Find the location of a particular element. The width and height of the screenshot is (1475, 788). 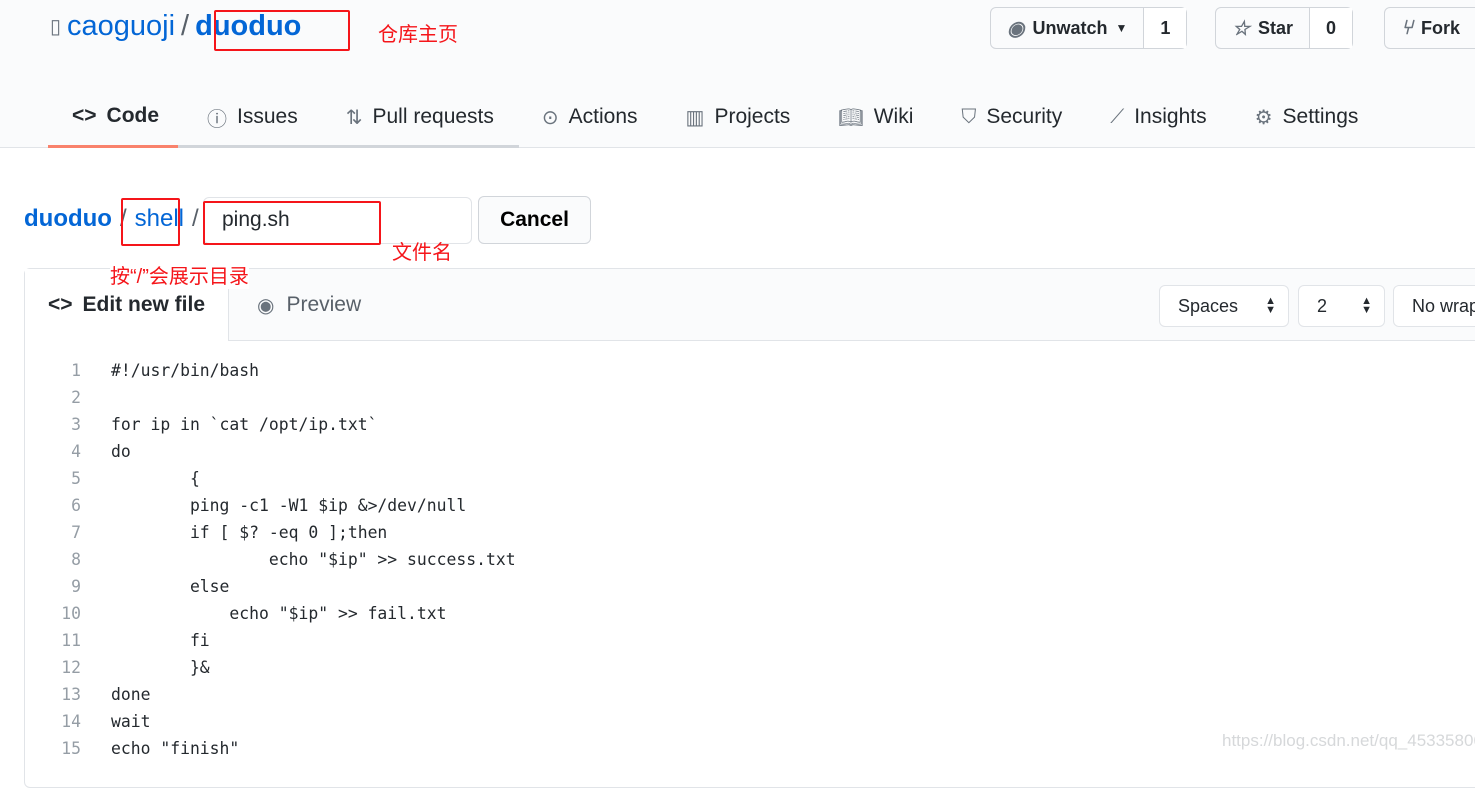

code-text: }& is located at coordinates (160, 667).